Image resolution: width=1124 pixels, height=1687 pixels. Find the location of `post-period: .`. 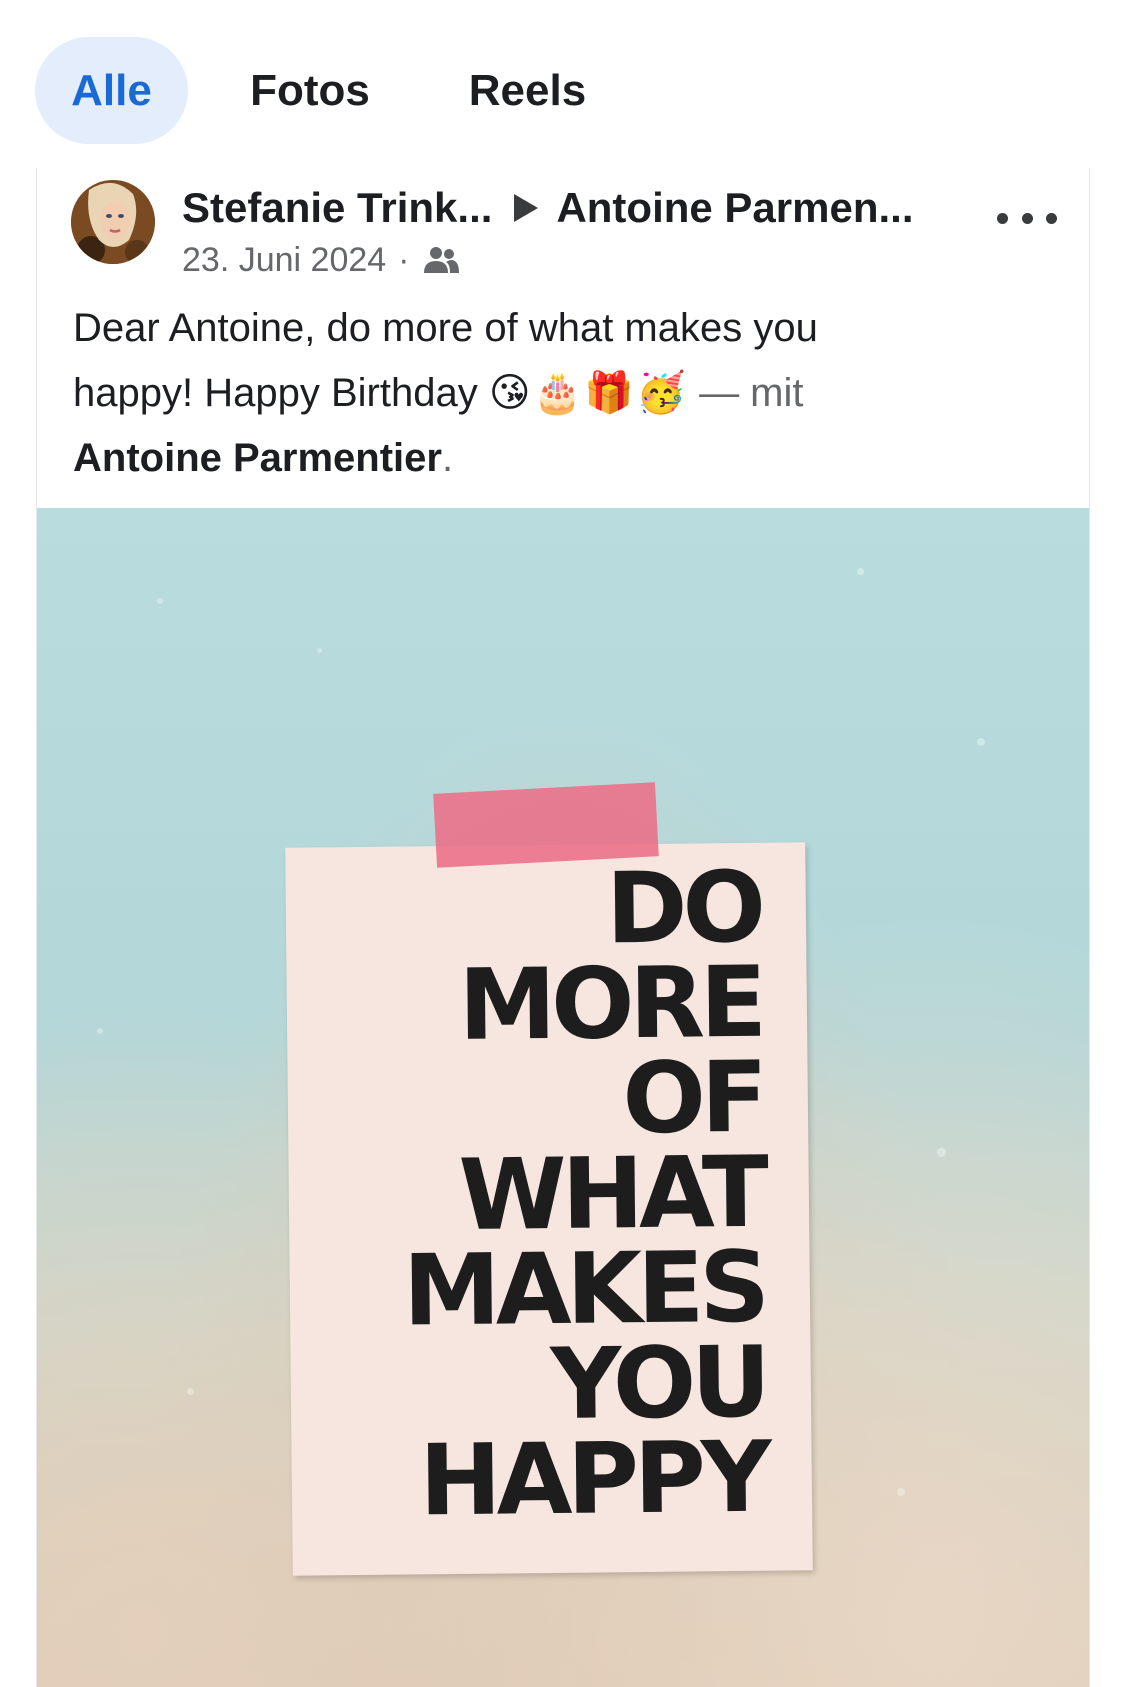

post-period: . is located at coordinates (447, 458).